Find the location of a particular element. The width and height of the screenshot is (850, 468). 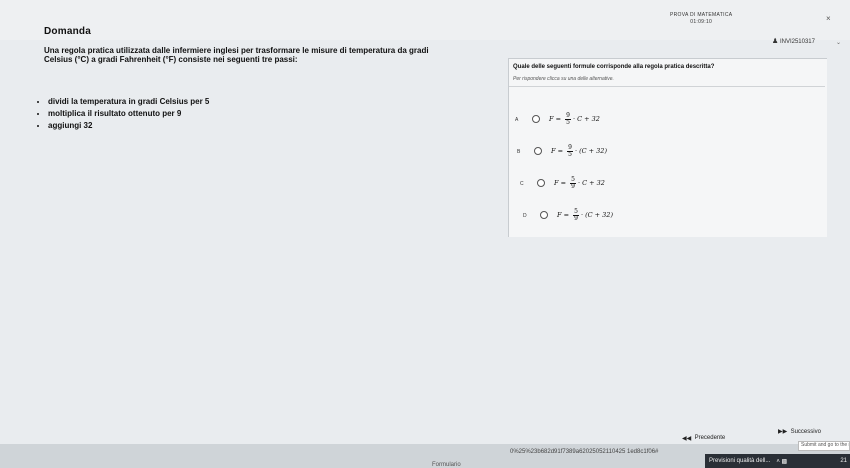

divider is located at coordinates (667, 86).